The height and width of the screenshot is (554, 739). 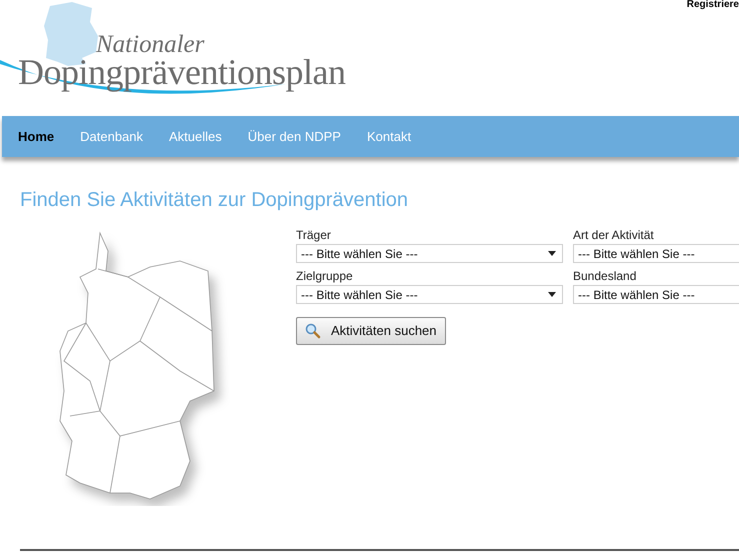 What do you see at coordinates (712, 5) in the screenshot?
I see `register-link: Registriere` at bounding box center [712, 5].